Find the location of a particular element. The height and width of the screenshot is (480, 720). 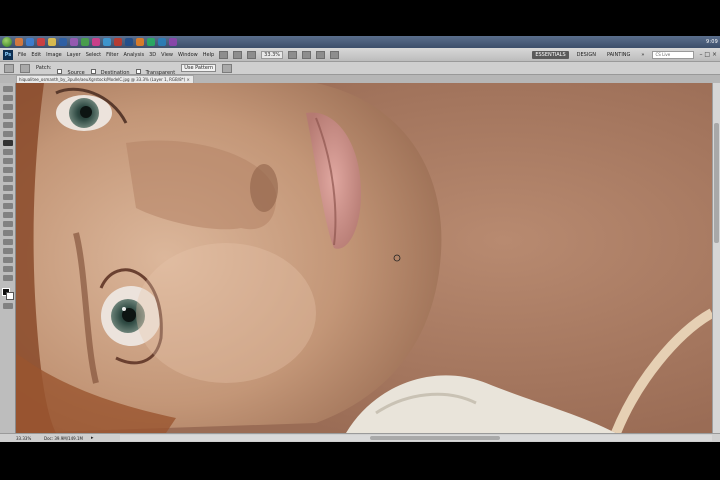

healing-brush-tool-icon is located at coordinates (7, 143).